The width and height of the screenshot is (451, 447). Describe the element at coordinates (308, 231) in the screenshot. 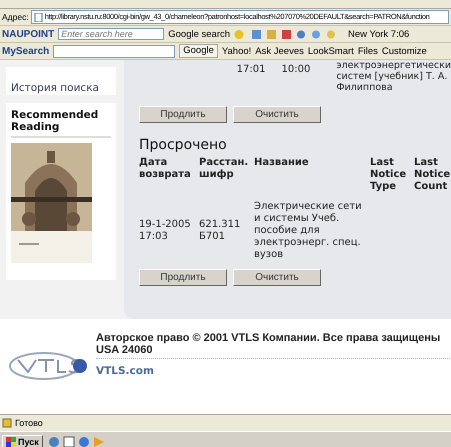

I see `table-cell-text: Электрические сети и системы Учеб. пособие для электроэнерг. спец. вузов` at that location.